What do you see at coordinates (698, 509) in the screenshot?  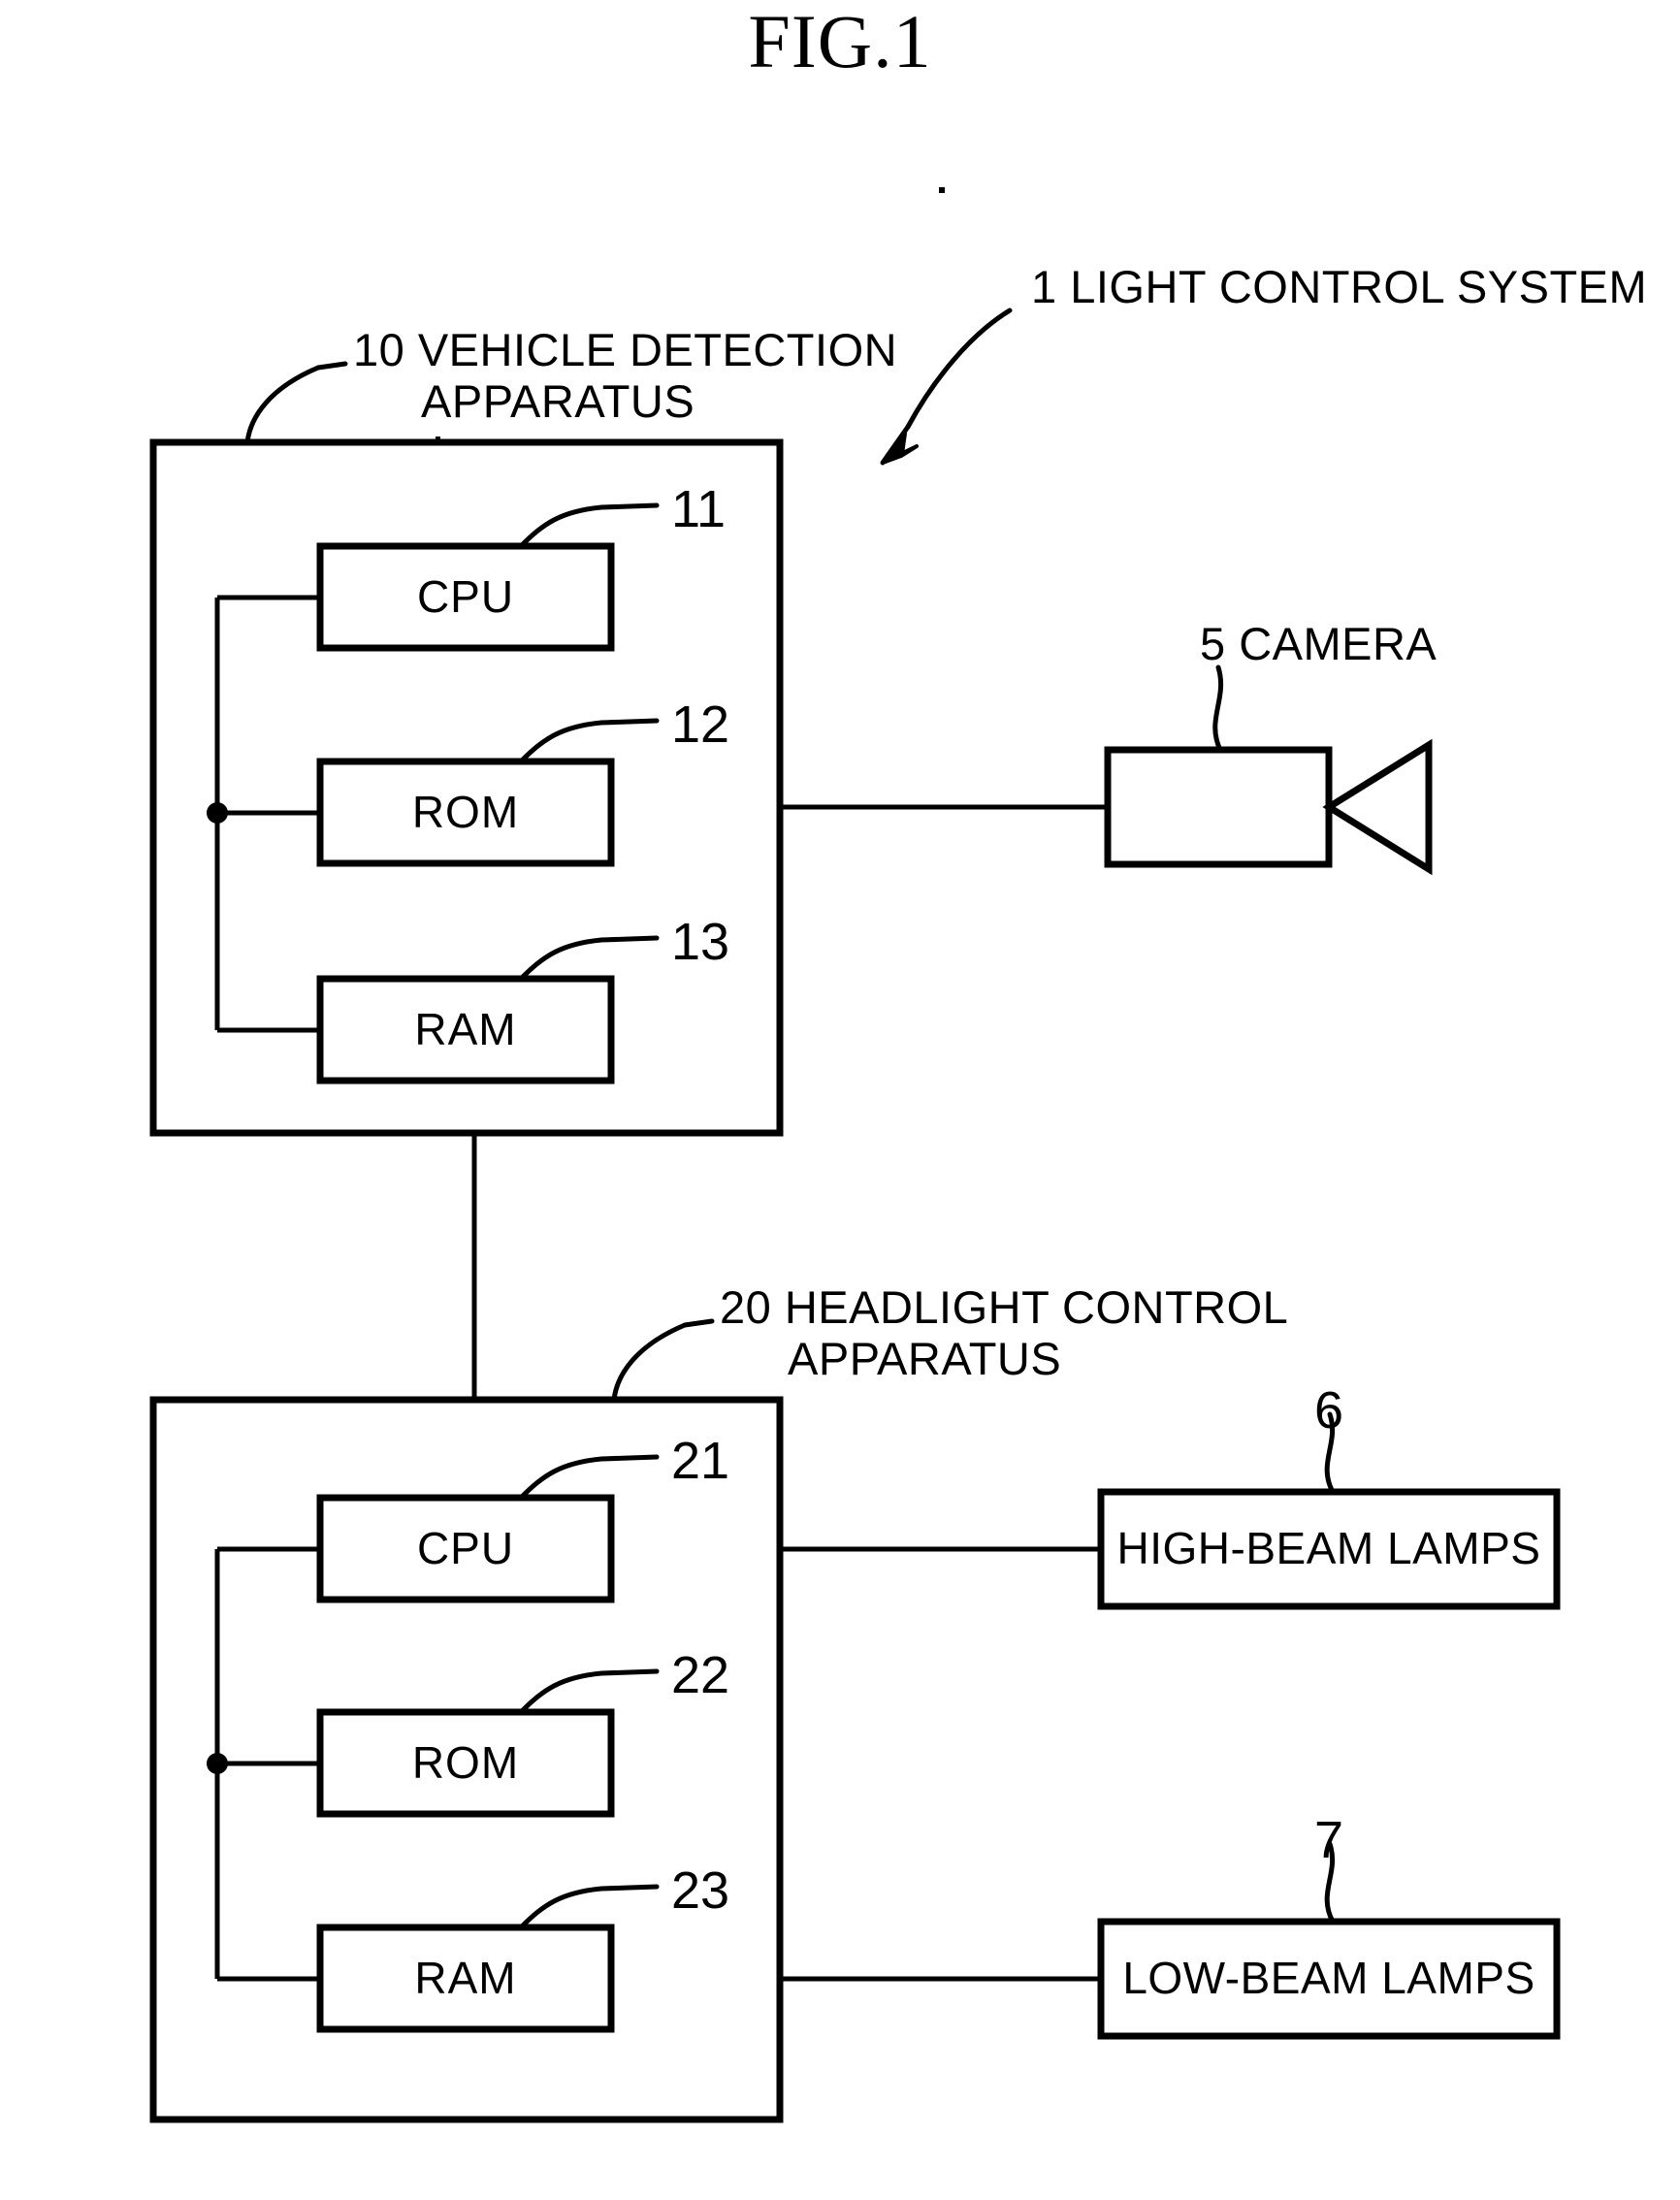 I see `upper-cpu-ref: 11` at bounding box center [698, 509].